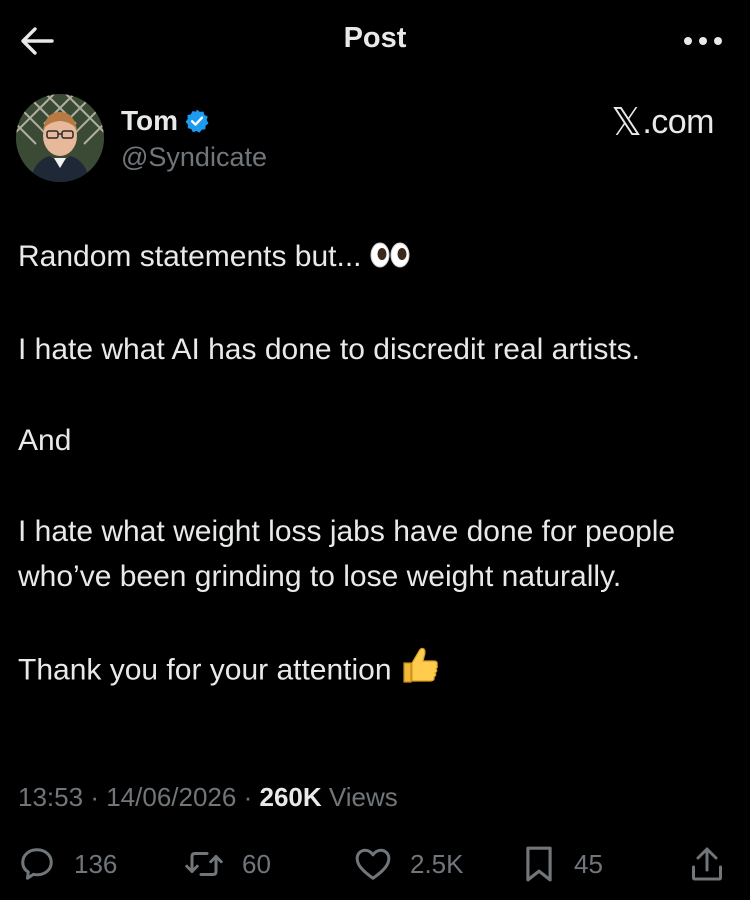 This screenshot has height=900, width=750. I want to click on brand-watermark: 𝕏 .com, so click(662, 122).